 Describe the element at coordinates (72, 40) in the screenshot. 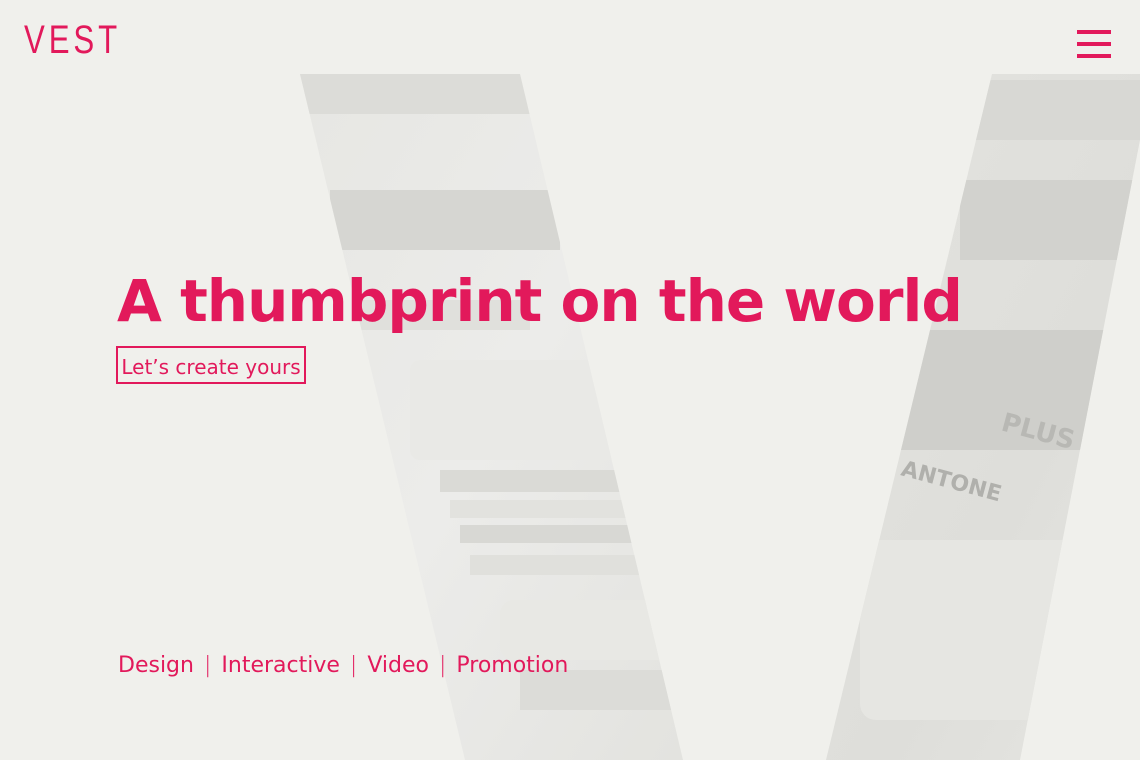

I see `site-logo: VEST` at that location.